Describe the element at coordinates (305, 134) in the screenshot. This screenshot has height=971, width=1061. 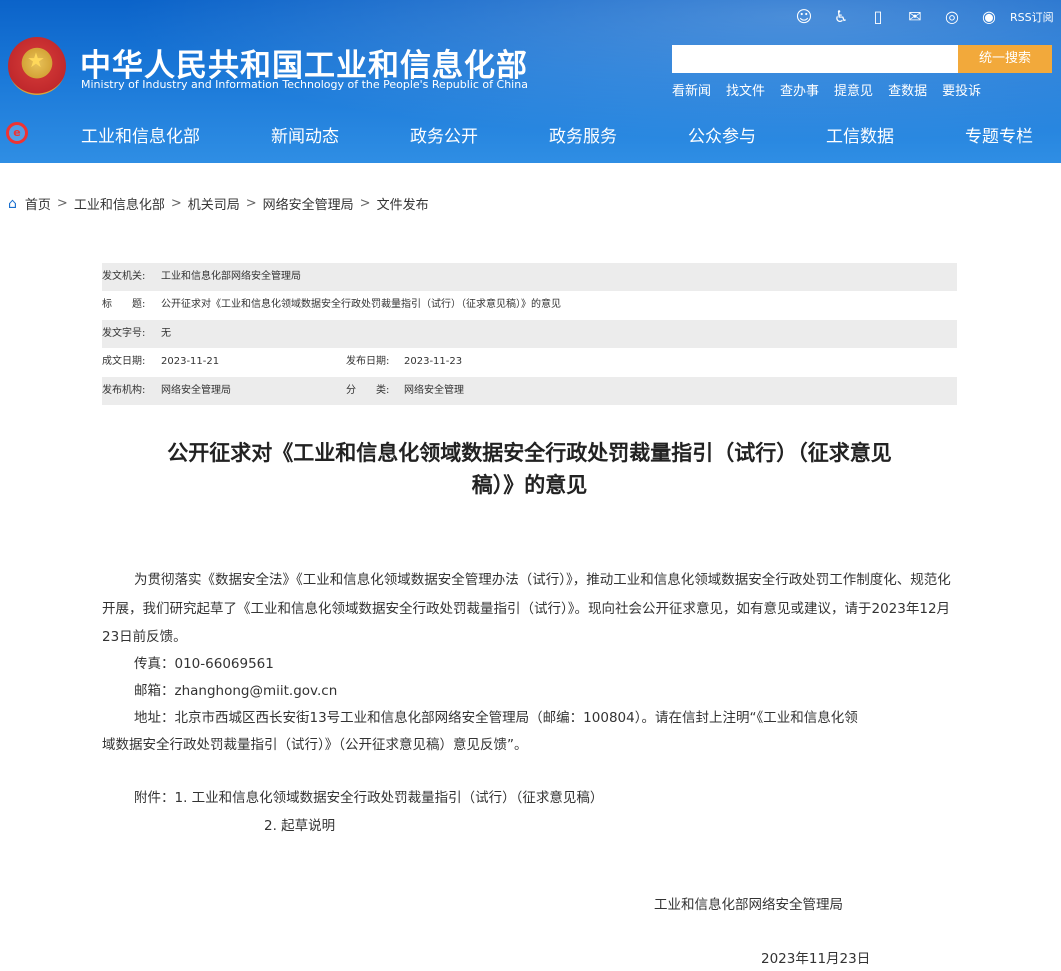
I see `nav-item-news: 新闻动态` at that location.